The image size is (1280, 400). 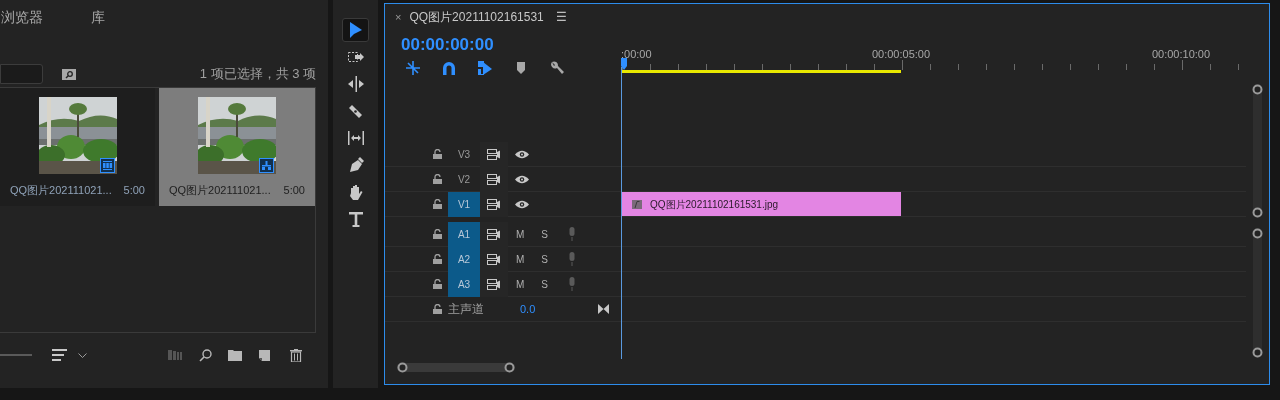 I want to click on filmstrip-icon, so click(x=107, y=165).